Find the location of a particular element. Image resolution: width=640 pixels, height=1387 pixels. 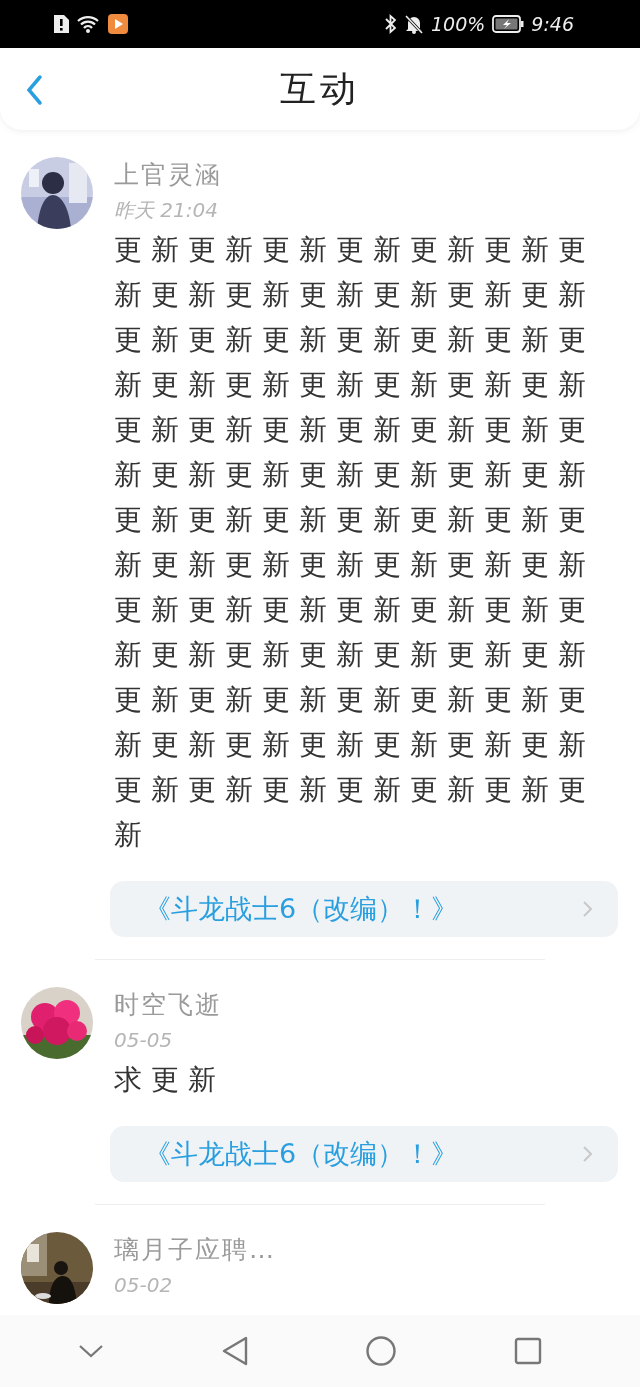

video-app-icon is located at coordinates (118, 24).